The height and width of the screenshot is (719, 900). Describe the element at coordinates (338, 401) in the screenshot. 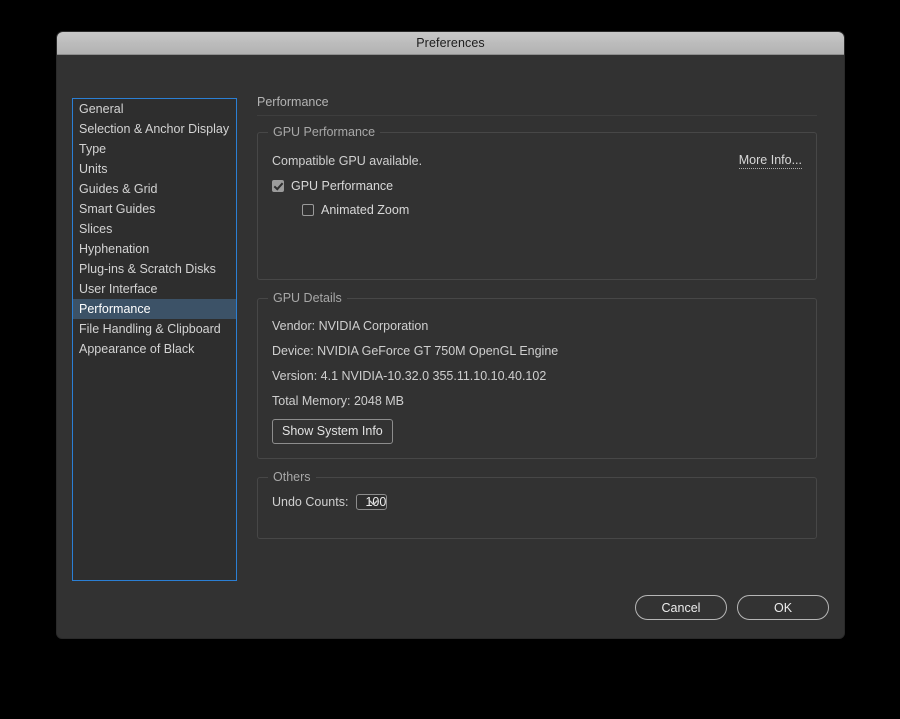

I see `gpu-total-memory-text: Total Memory: 2048 MB` at that location.